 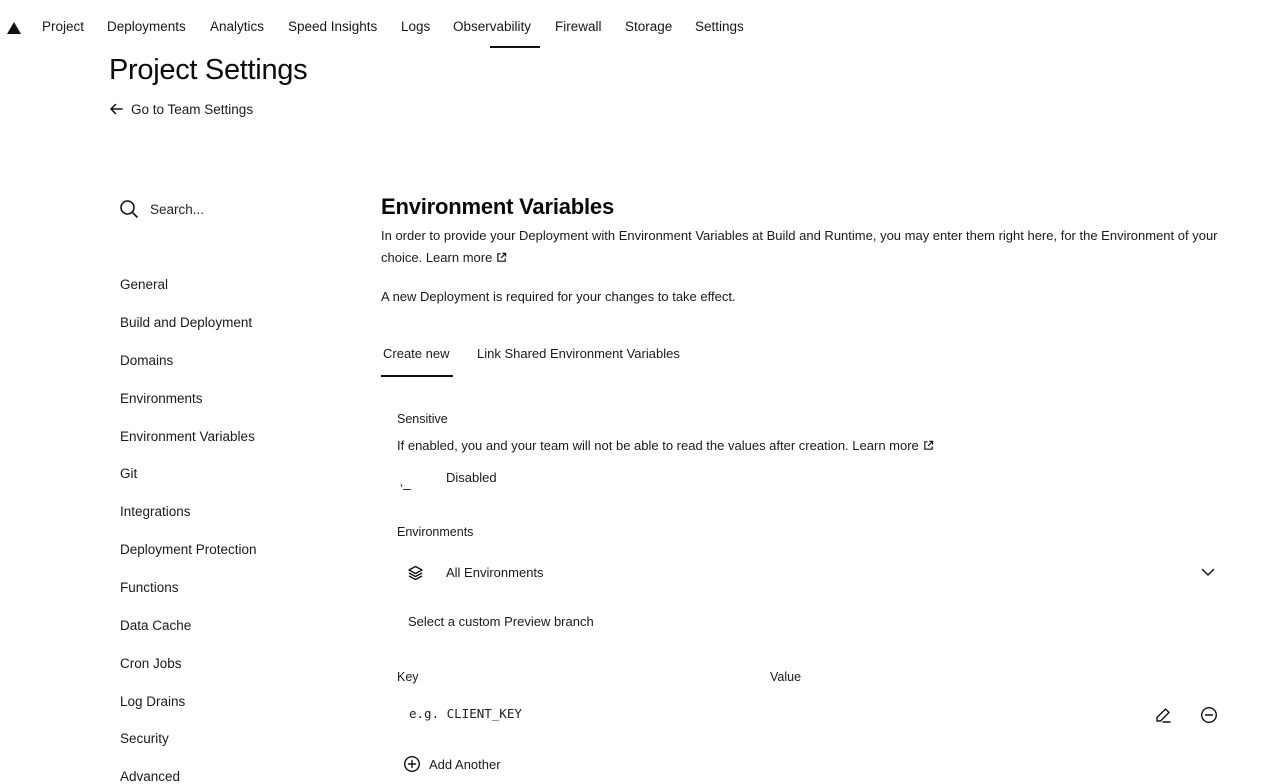 What do you see at coordinates (146, 360) in the screenshot?
I see `sidebar-item-domains: Domains` at bounding box center [146, 360].